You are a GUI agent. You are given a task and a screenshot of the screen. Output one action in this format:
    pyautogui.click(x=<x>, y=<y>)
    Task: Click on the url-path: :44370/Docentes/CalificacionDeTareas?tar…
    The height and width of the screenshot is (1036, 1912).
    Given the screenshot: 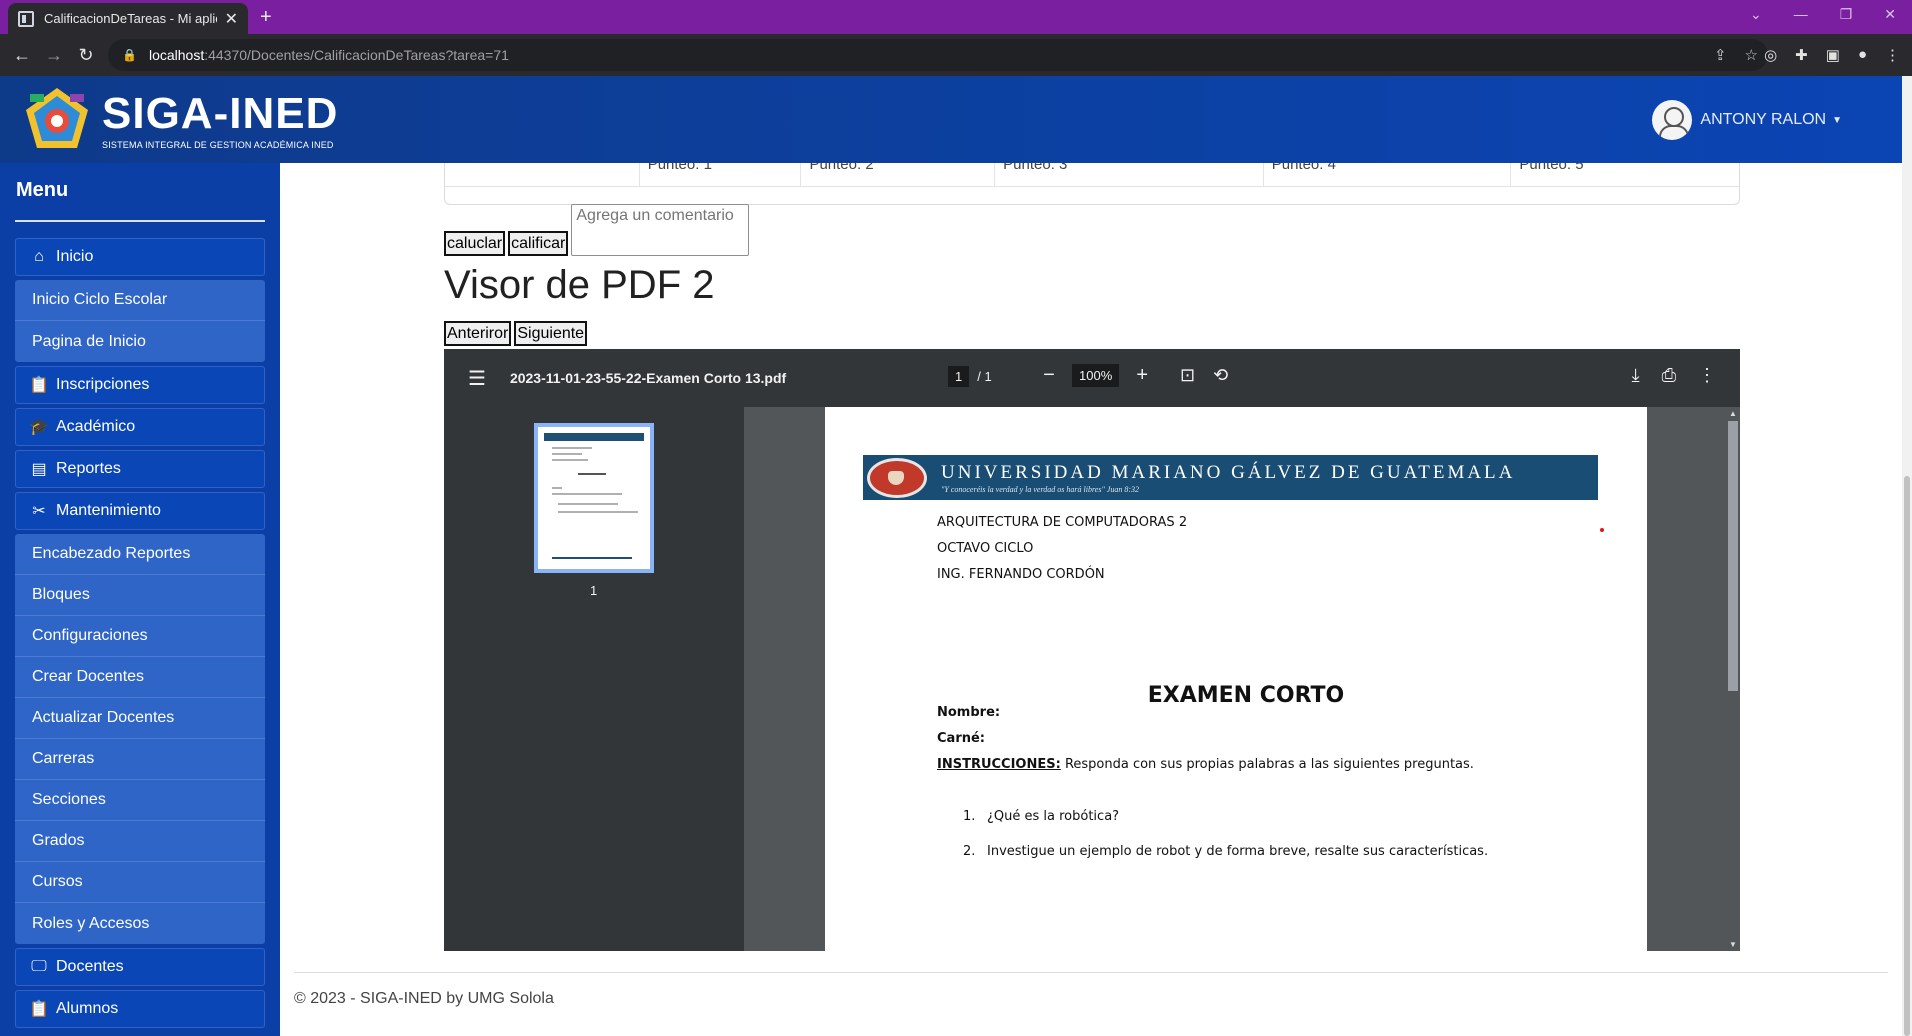 What is the action you would take?
    pyautogui.click(x=356, y=55)
    